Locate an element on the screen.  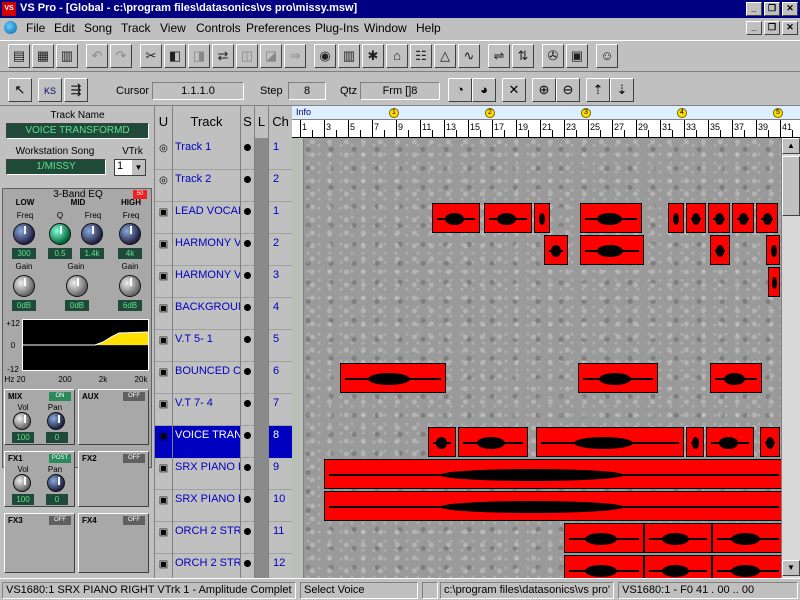
track-row: ▣ BOUNCED C 6 is located at coordinates (223, 378).